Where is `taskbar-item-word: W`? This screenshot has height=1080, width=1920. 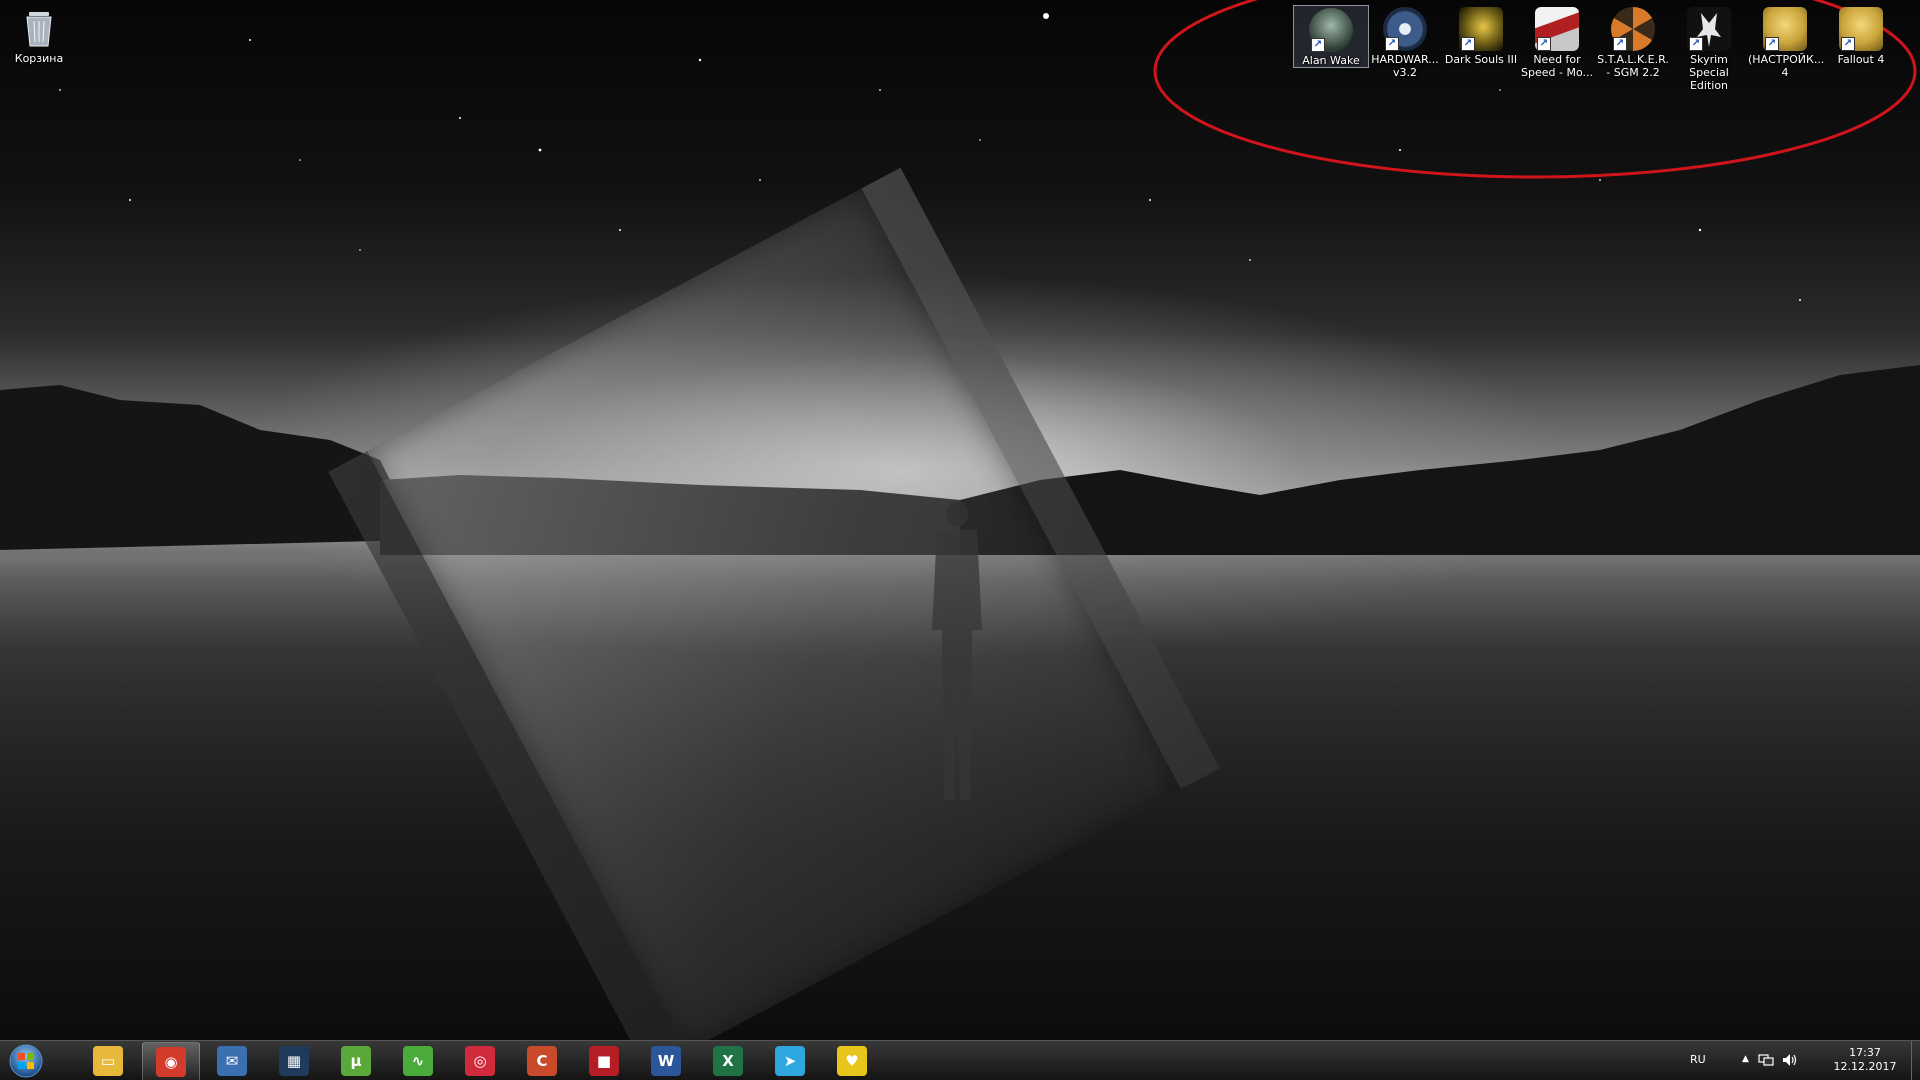
taskbar-item-word: W is located at coordinates (666, 1061).